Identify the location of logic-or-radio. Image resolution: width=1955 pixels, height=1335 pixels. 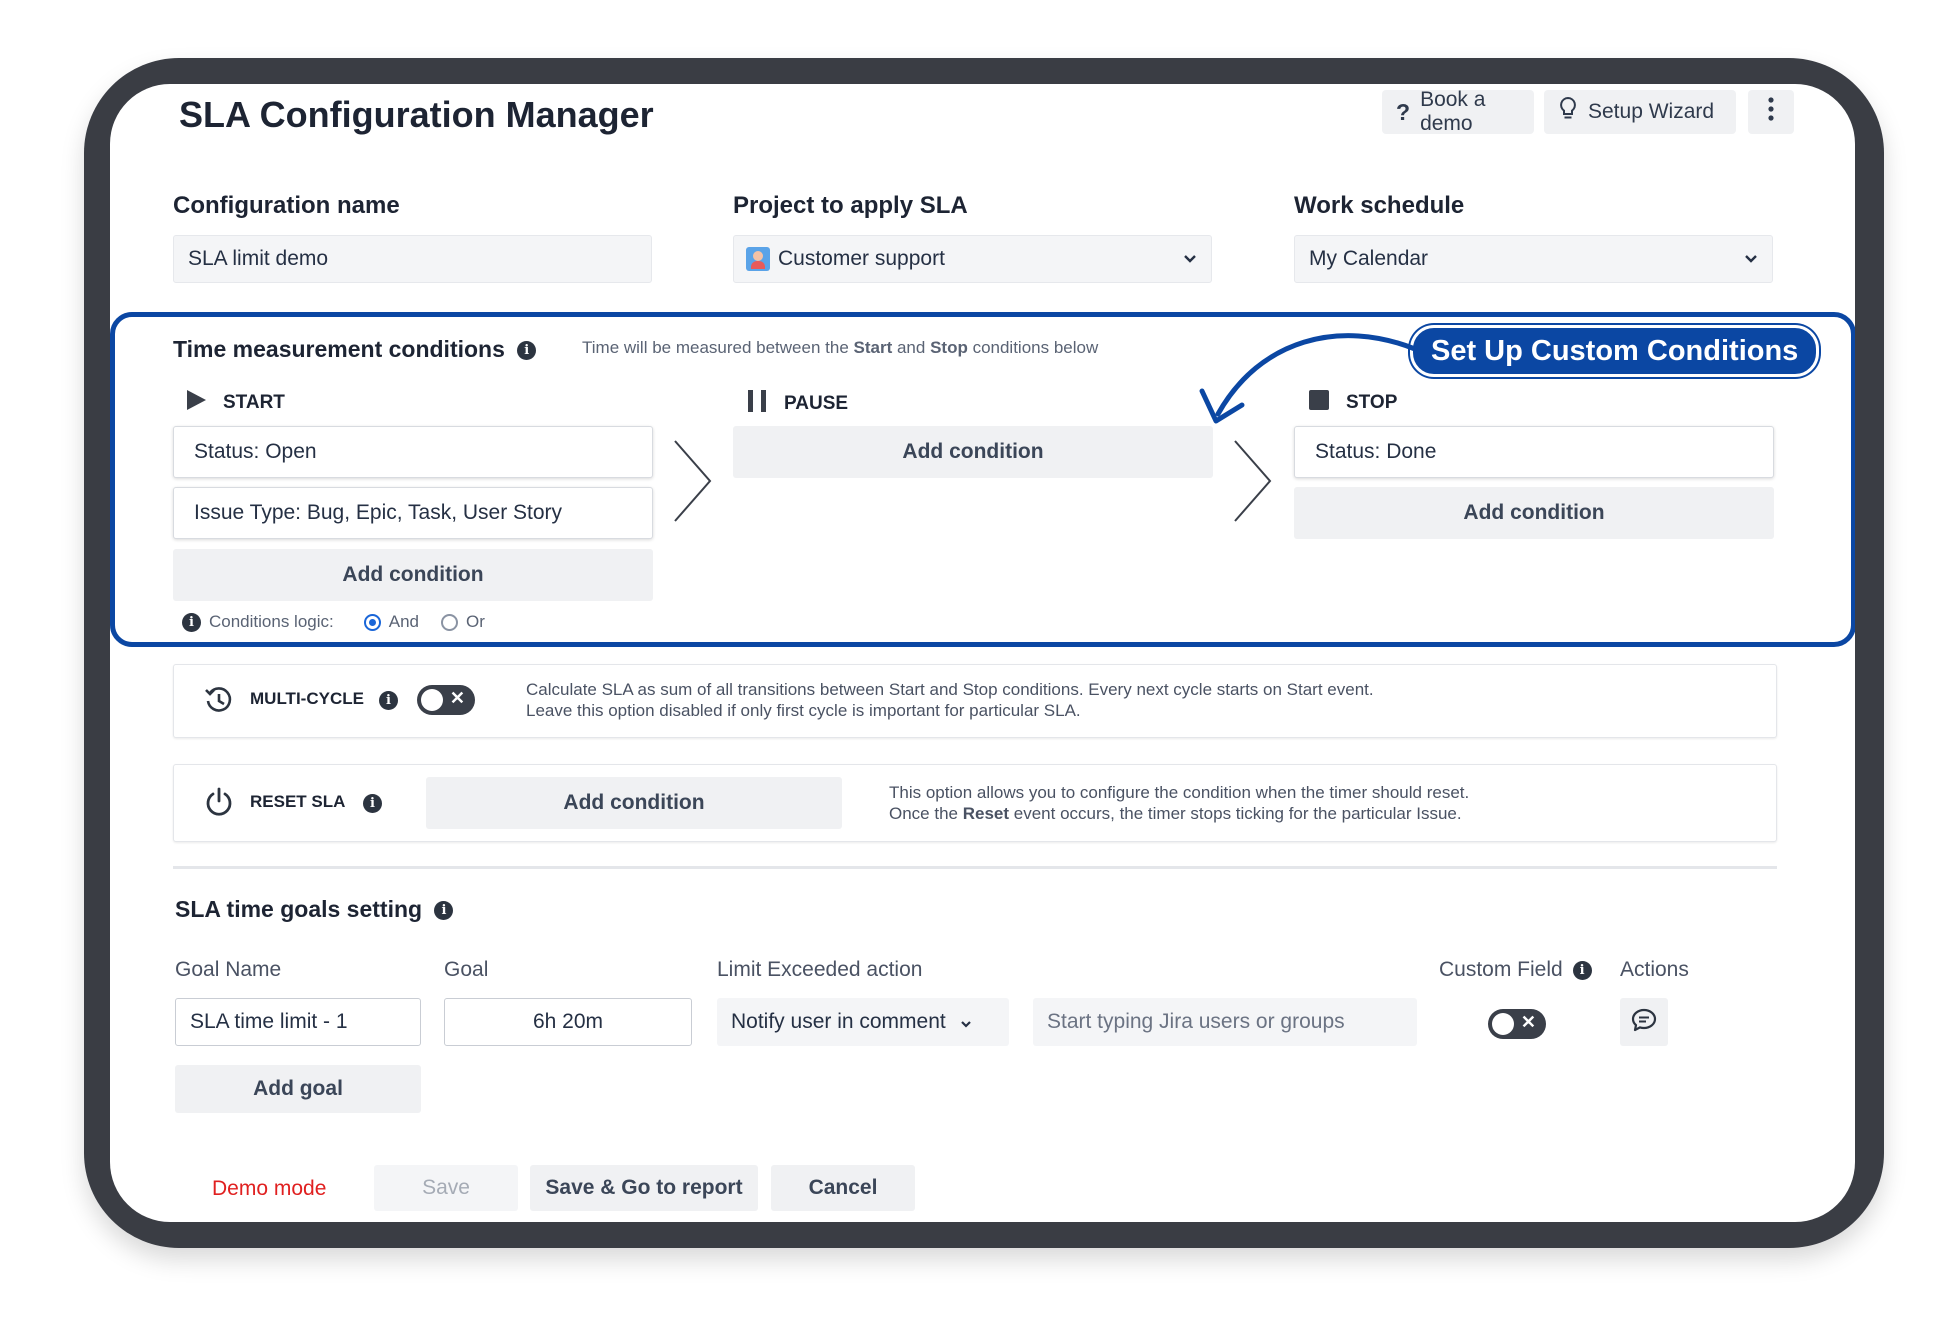
(449, 622).